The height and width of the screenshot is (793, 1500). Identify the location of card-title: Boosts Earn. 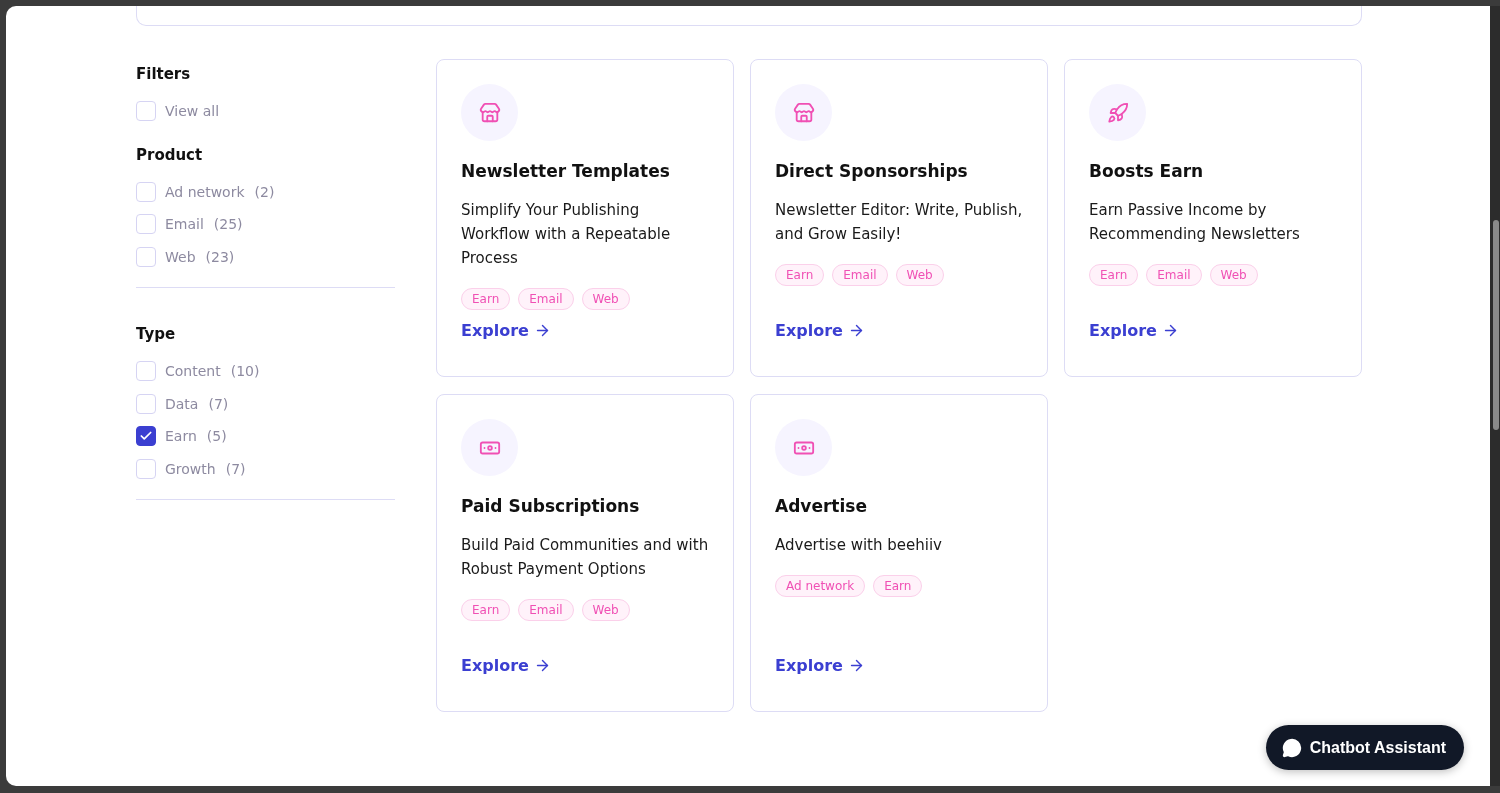
(1147, 171).